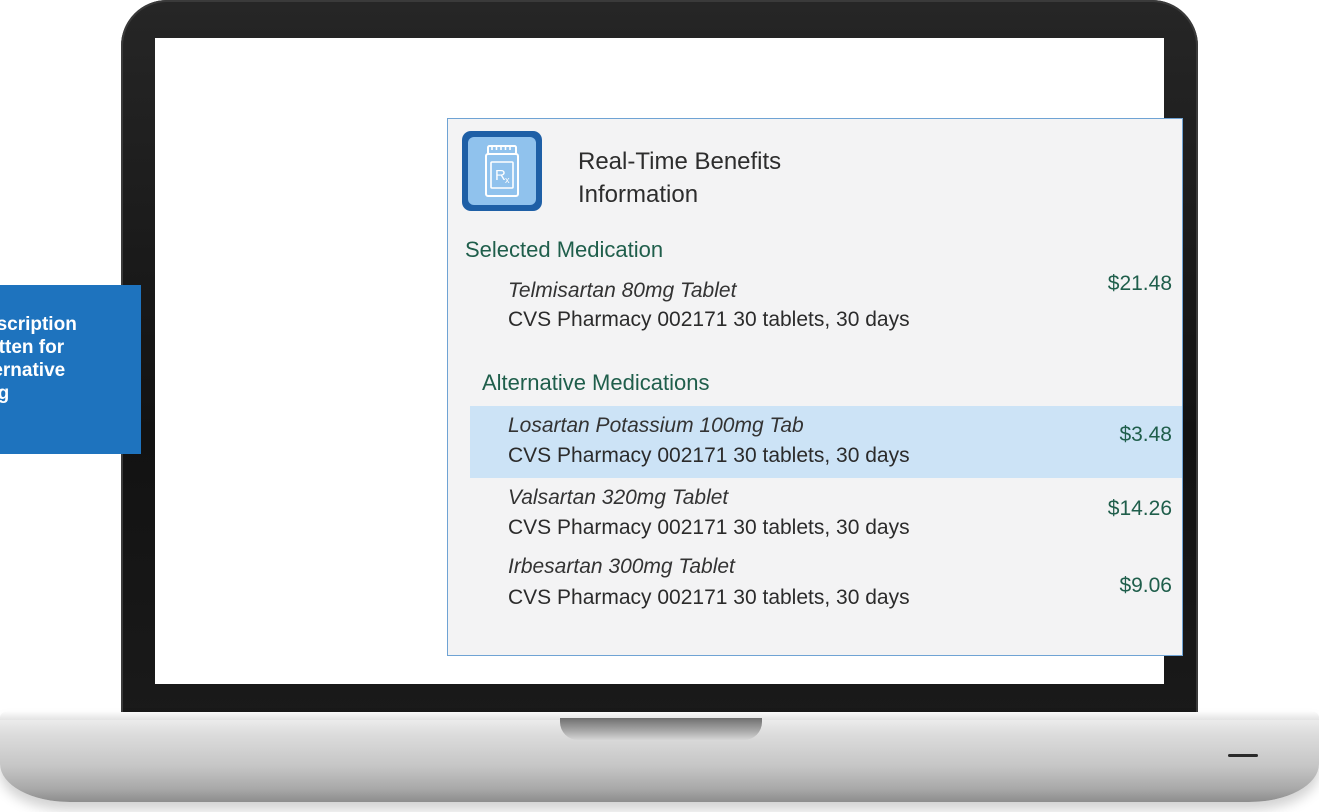 The width and height of the screenshot is (1319, 812). What do you see at coordinates (680, 178) in the screenshot?
I see `panel-title: Real-Time Benefits Information` at bounding box center [680, 178].